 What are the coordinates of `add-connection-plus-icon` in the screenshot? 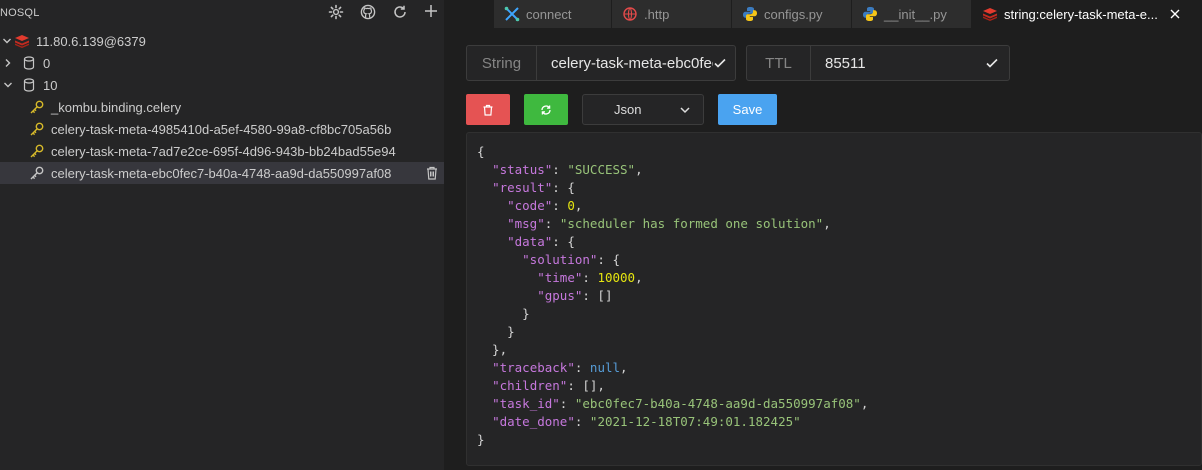 It's located at (432, 12).